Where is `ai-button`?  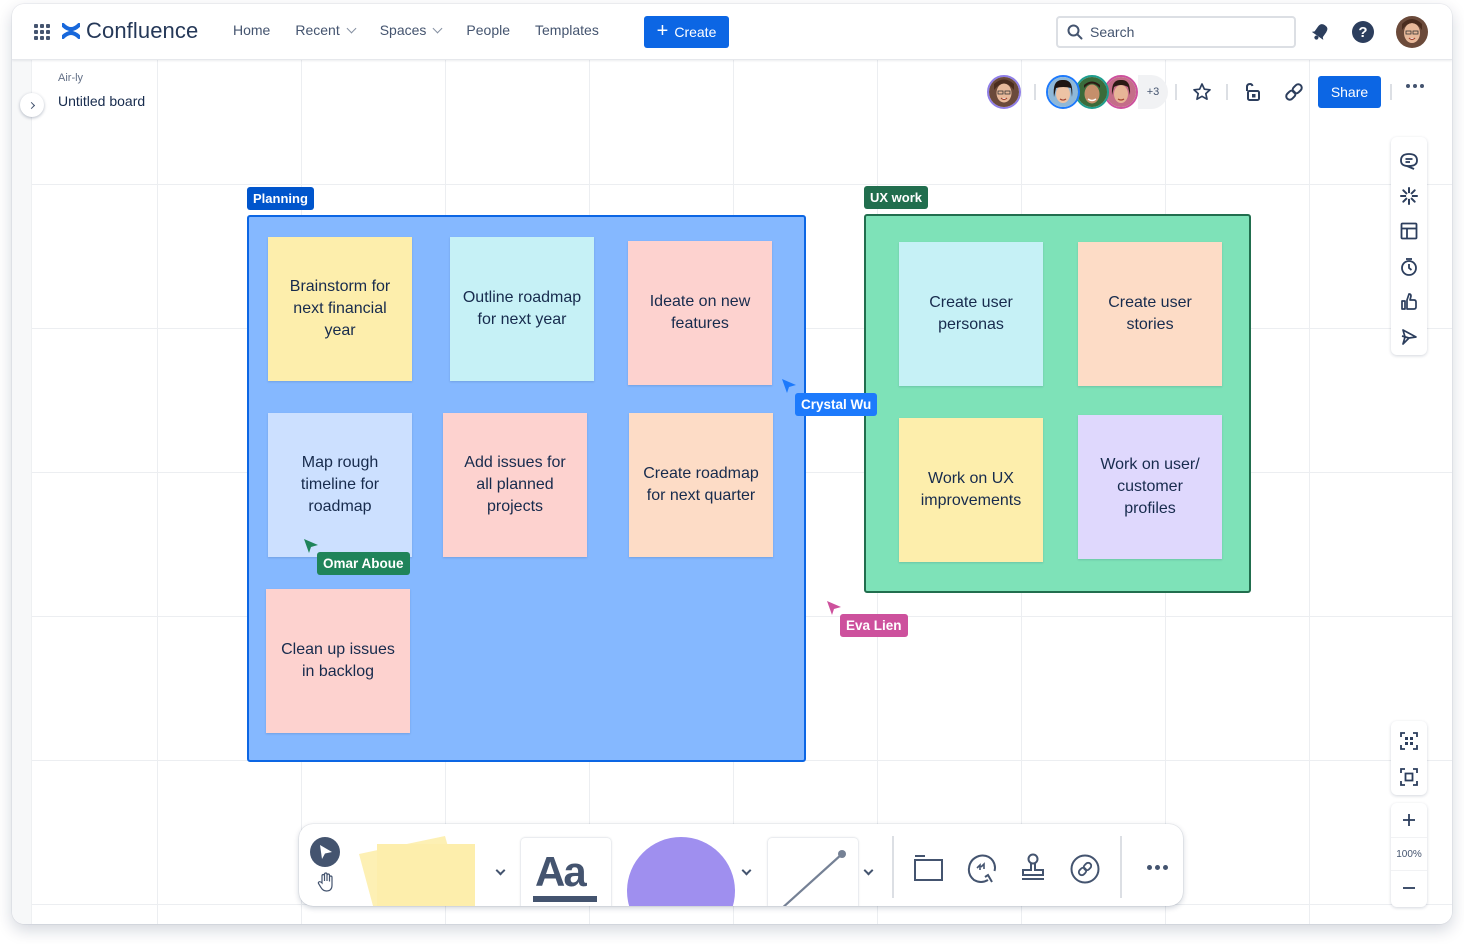 ai-button is located at coordinates (1409, 195).